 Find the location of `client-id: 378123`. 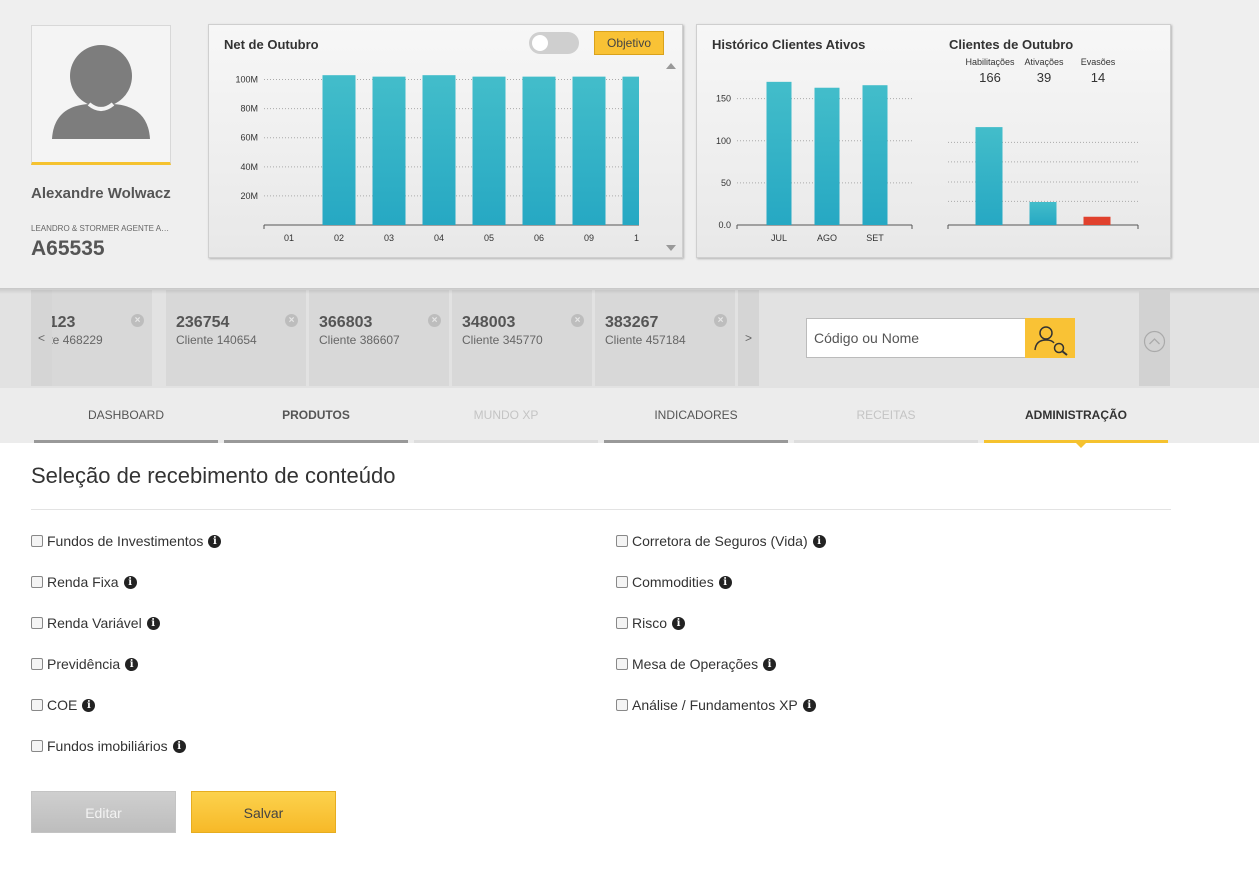

client-id: 378123 is located at coordinates (64, 322).